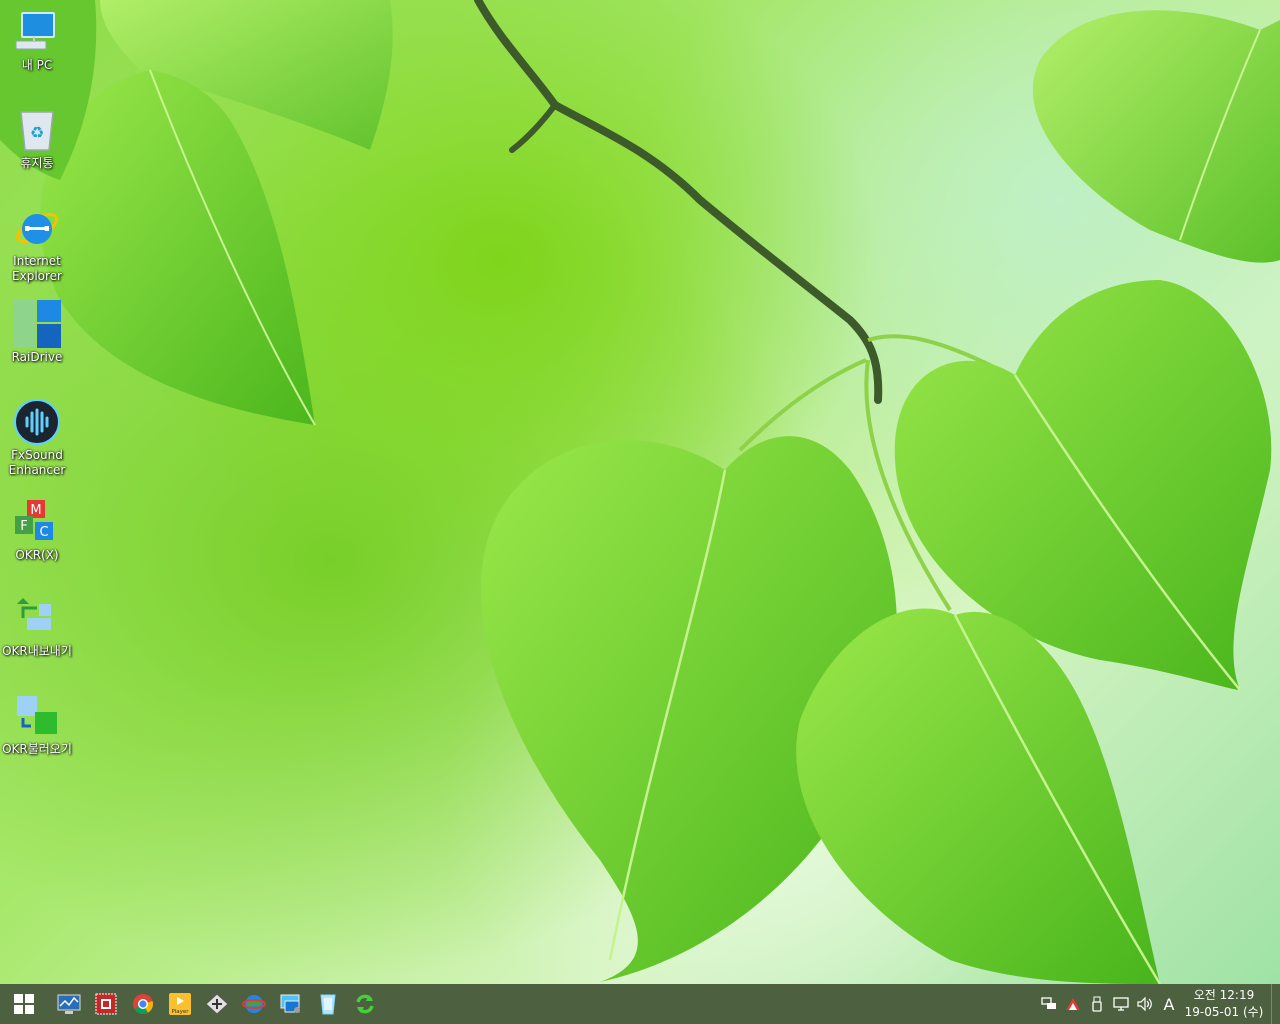 This screenshot has width=1280, height=1024. What do you see at coordinates (23, 526) in the screenshot?
I see `svg-text: F` at bounding box center [23, 526].